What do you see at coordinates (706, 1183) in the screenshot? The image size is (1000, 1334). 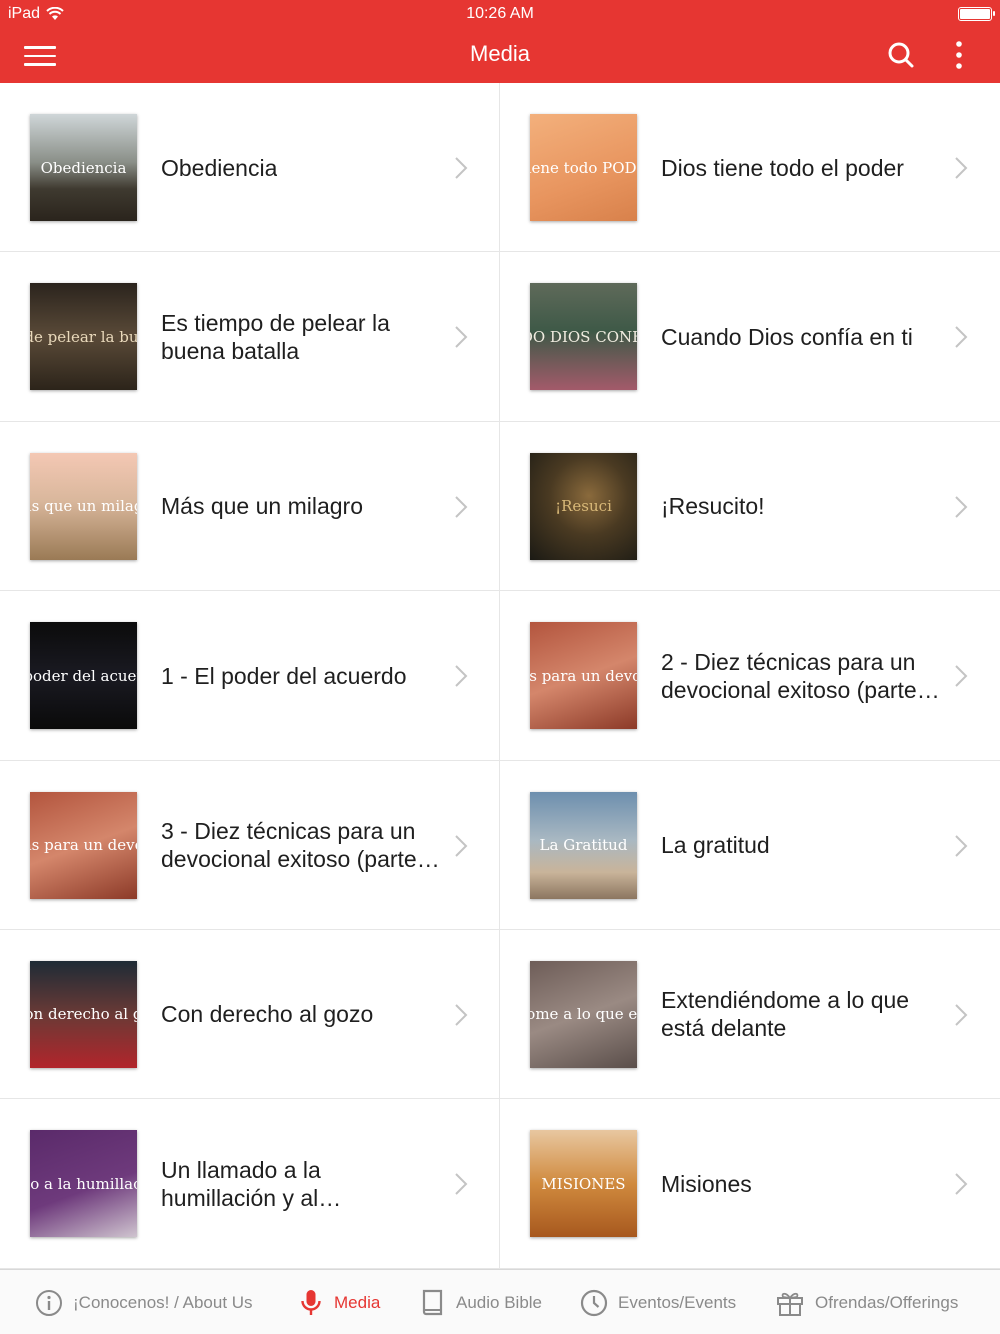 I see `media-title: Misiones` at bounding box center [706, 1183].